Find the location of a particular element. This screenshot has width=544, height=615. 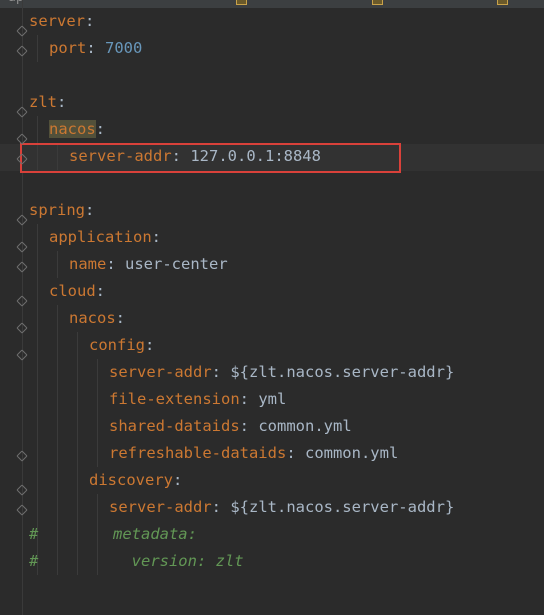

code-line: spring: is located at coordinates (61, 210).